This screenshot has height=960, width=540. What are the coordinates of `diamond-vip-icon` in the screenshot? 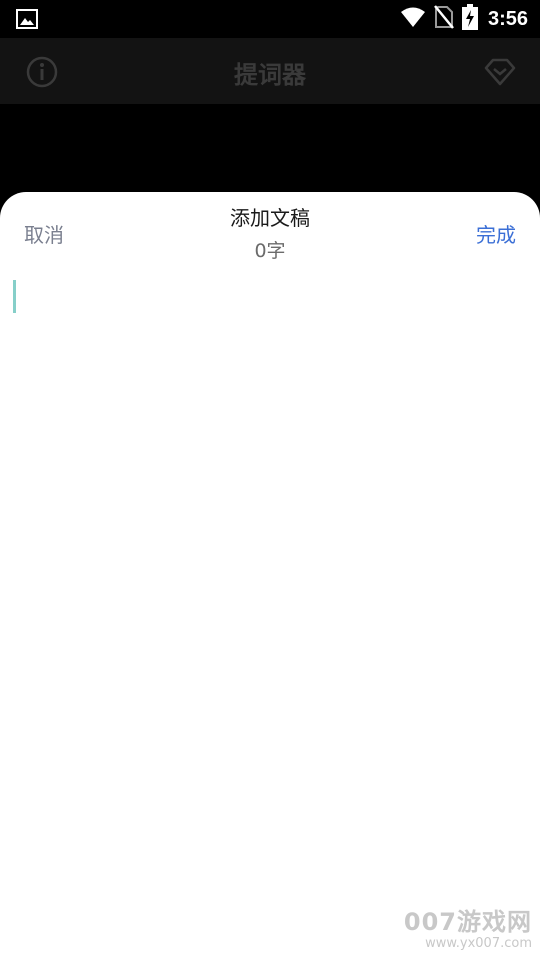 It's located at (500, 72).